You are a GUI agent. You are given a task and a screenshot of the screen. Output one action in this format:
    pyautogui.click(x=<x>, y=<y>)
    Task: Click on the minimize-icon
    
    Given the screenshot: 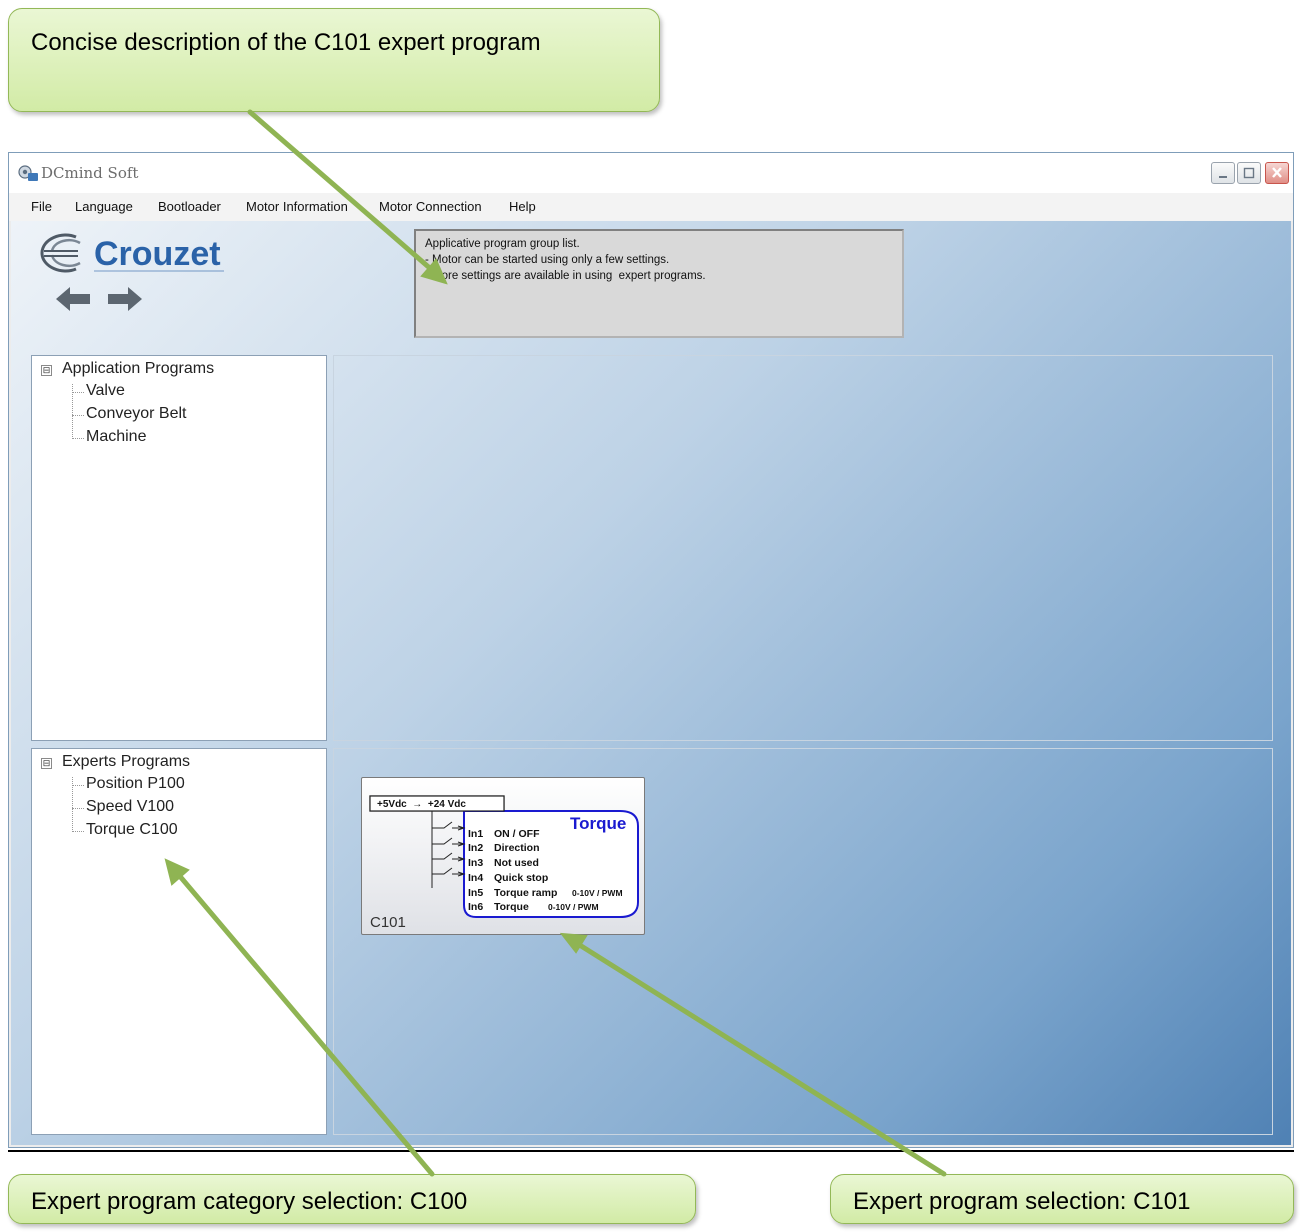 What is the action you would take?
    pyautogui.click(x=1223, y=177)
    